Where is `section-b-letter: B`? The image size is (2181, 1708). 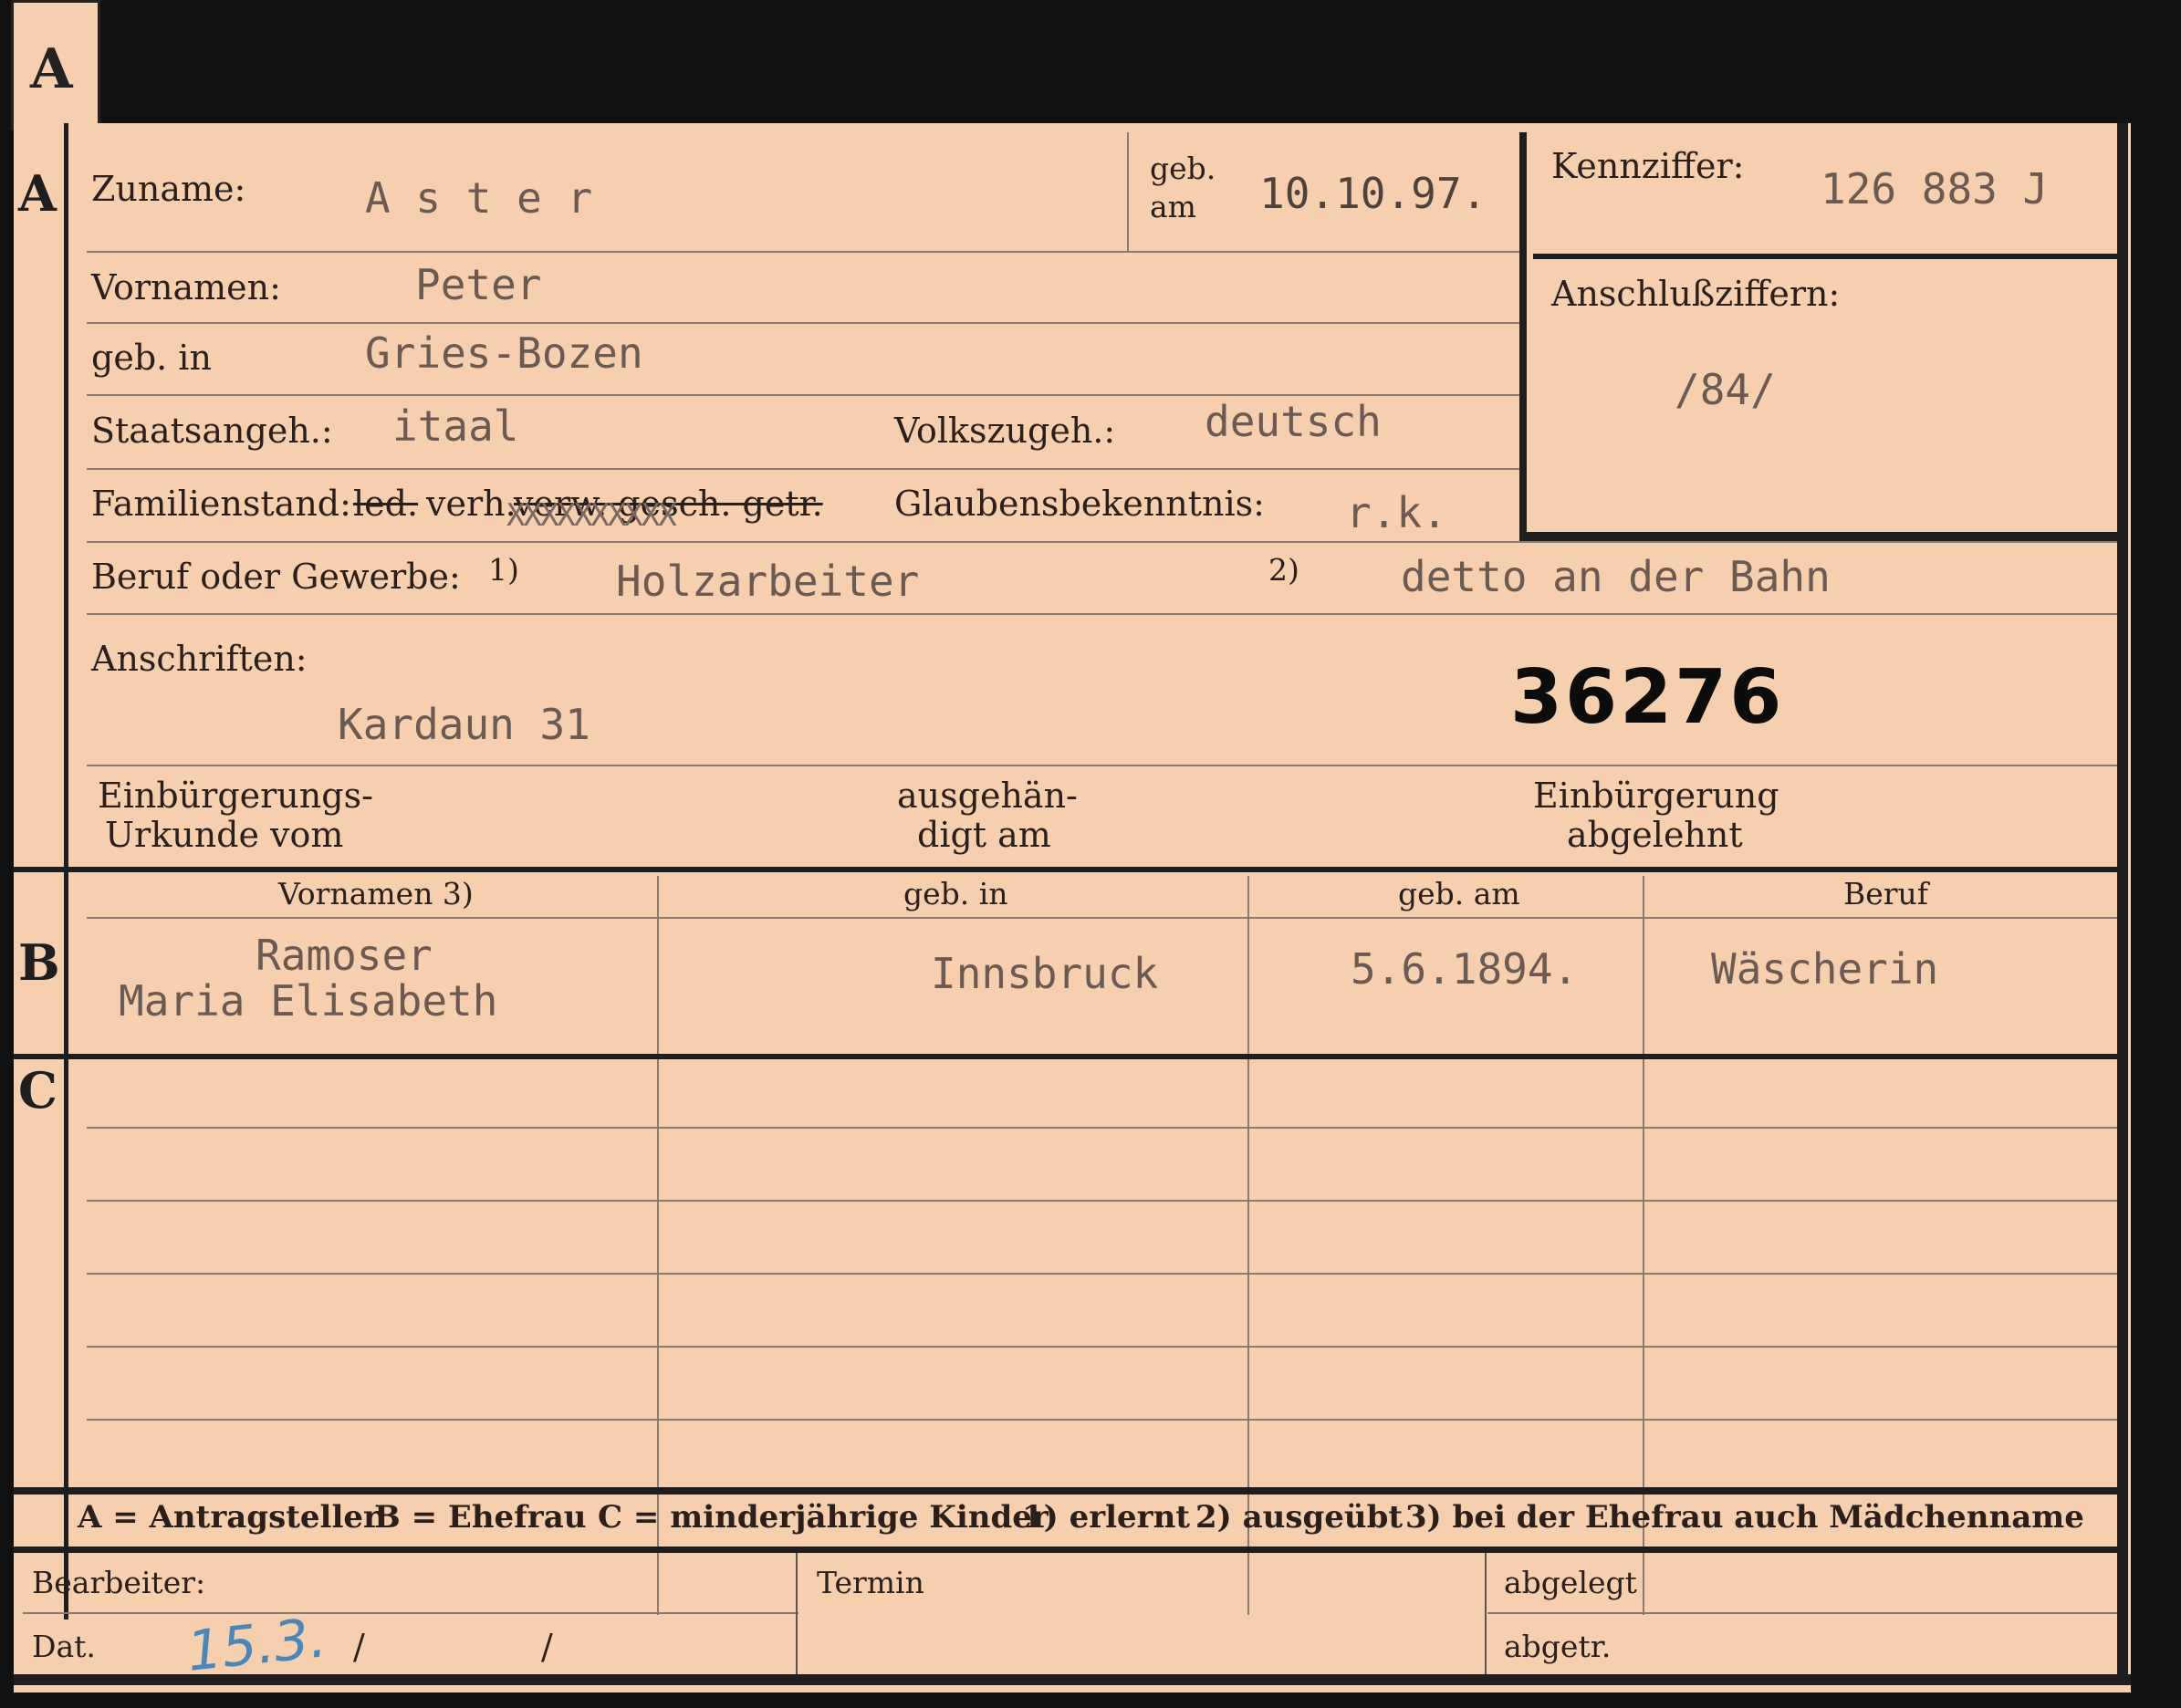 section-b-letter: B is located at coordinates (39, 962).